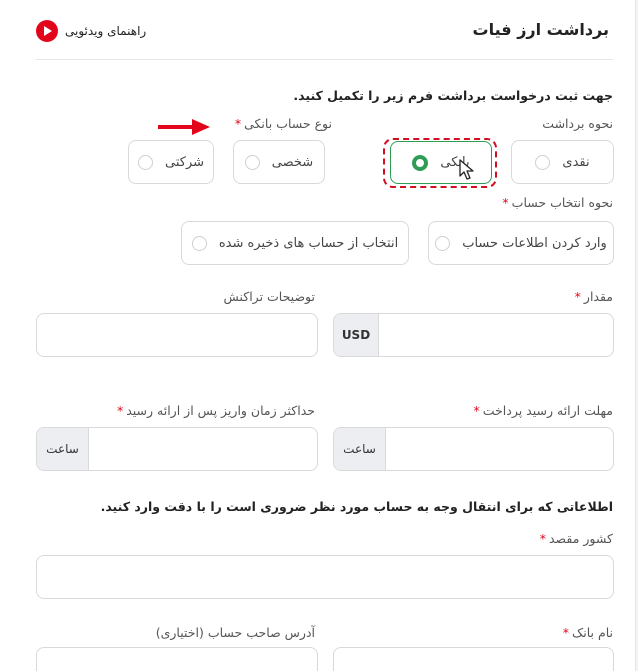 The height and width of the screenshot is (671, 638). What do you see at coordinates (473, 449) in the screenshot?
I see `receipt-deadline-input: ساعت` at bounding box center [473, 449].